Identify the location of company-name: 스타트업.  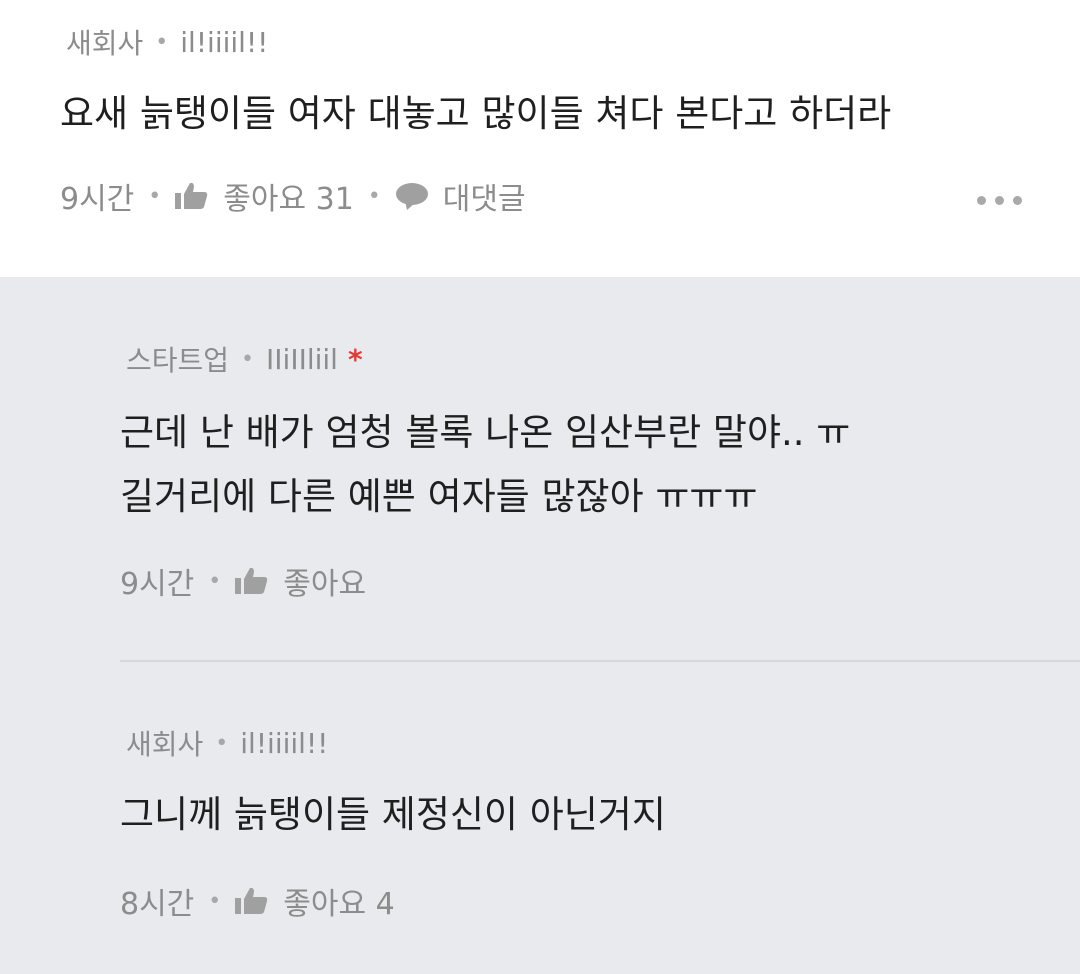
(178, 360).